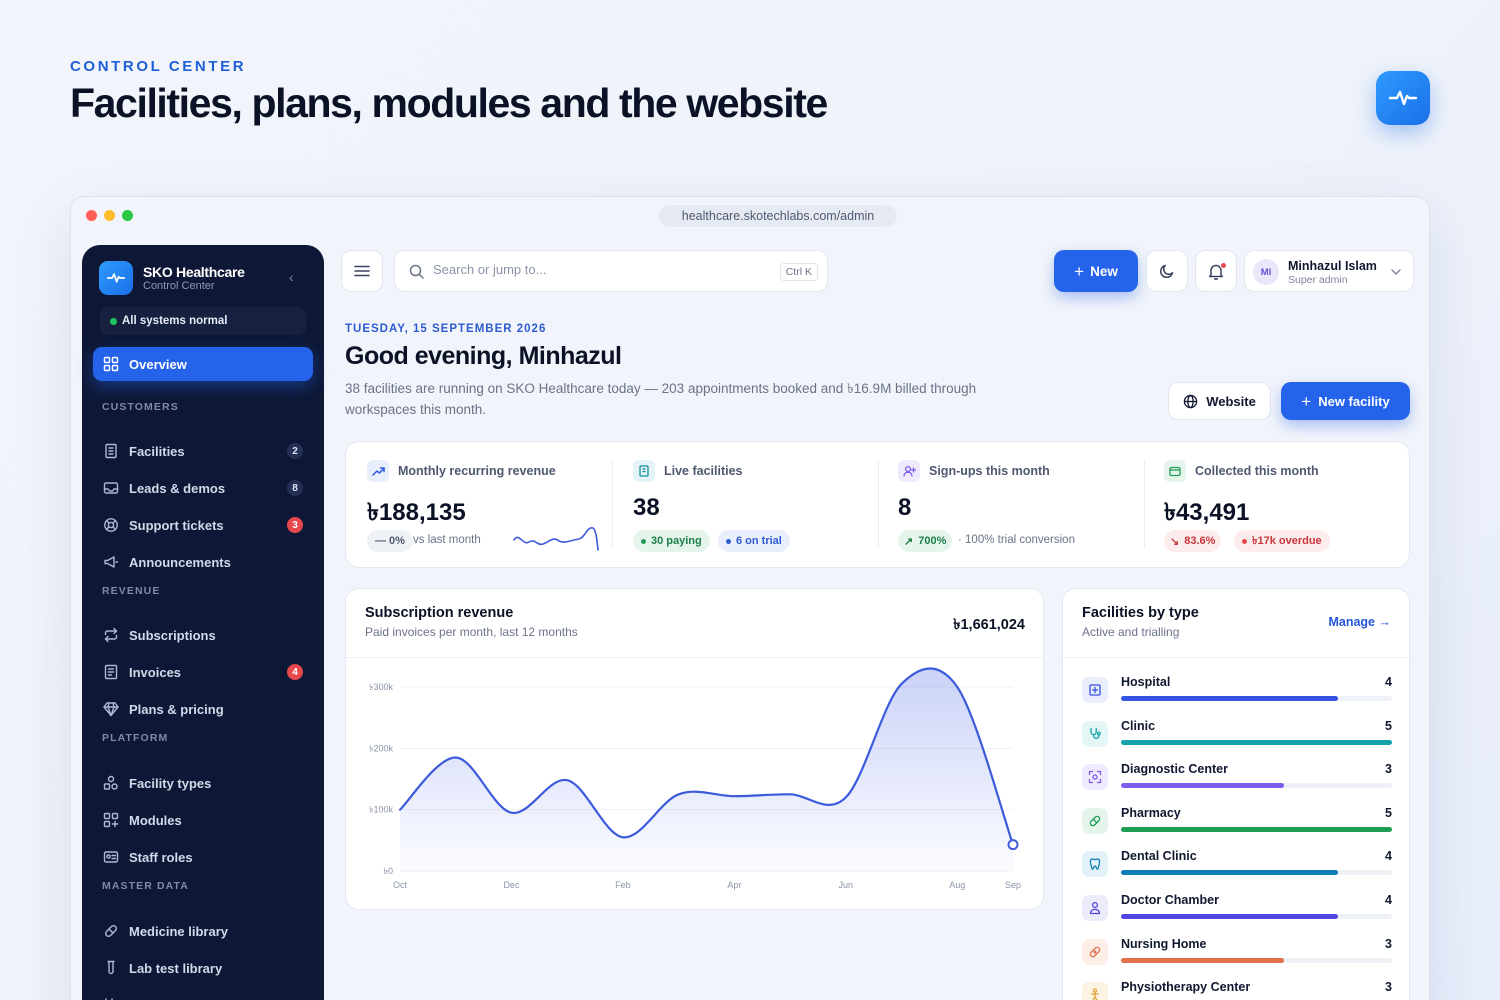  Describe the element at coordinates (111, 562) in the screenshot. I see `megaphone-icon` at that location.